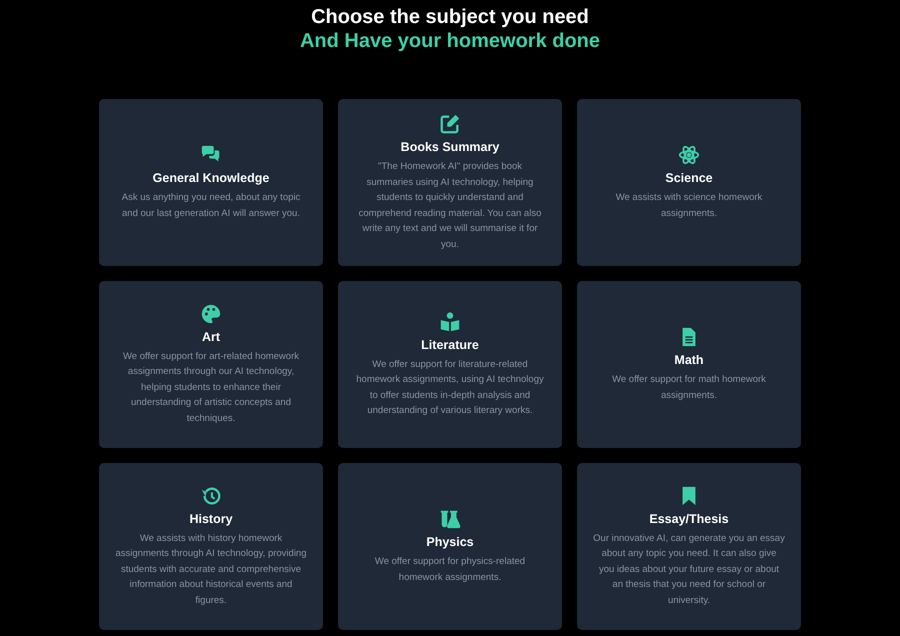 This screenshot has height=636, width=900. Describe the element at coordinates (211, 337) in the screenshot. I see `card-title: Art` at that location.